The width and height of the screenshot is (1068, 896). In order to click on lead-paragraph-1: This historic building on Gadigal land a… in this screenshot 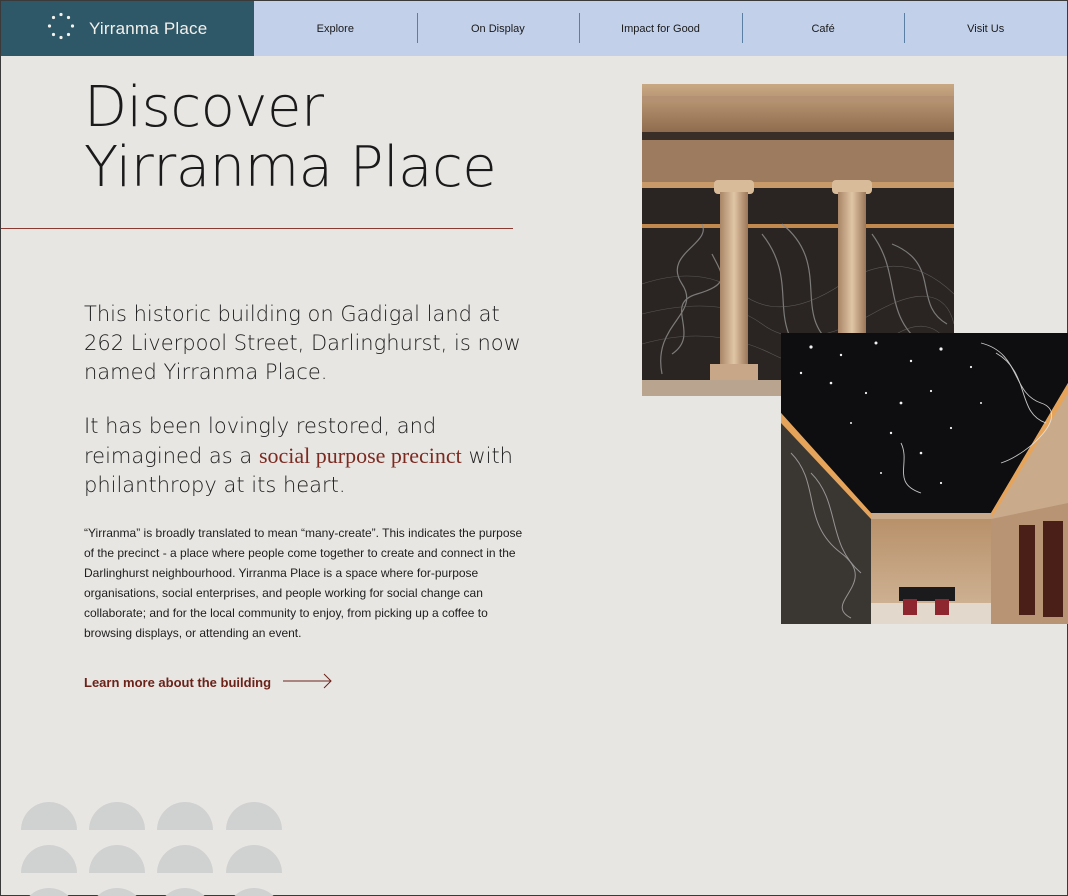, I will do `click(302, 343)`.